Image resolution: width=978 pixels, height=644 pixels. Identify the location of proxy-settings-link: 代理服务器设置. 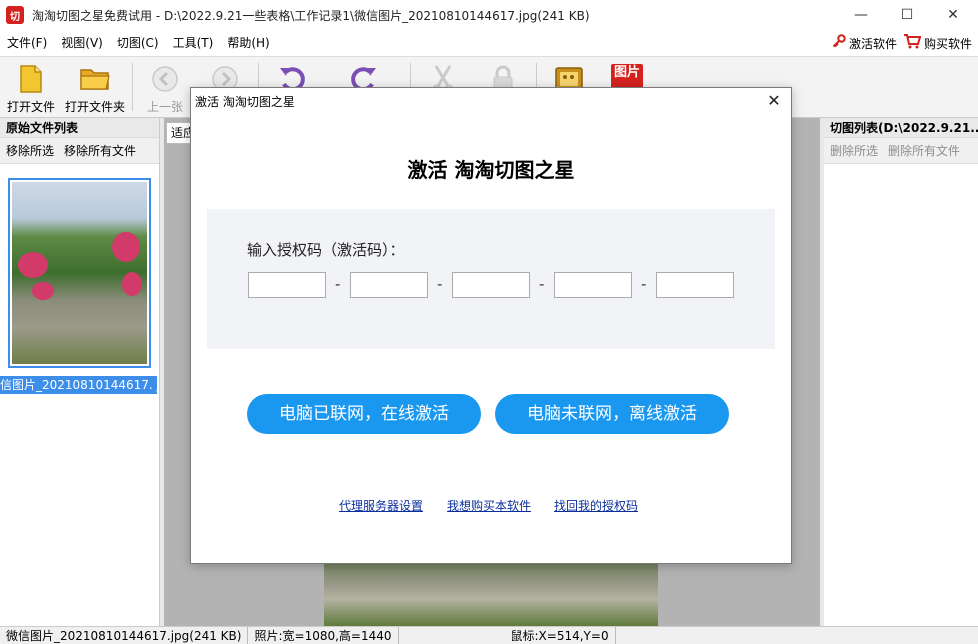
(381, 505).